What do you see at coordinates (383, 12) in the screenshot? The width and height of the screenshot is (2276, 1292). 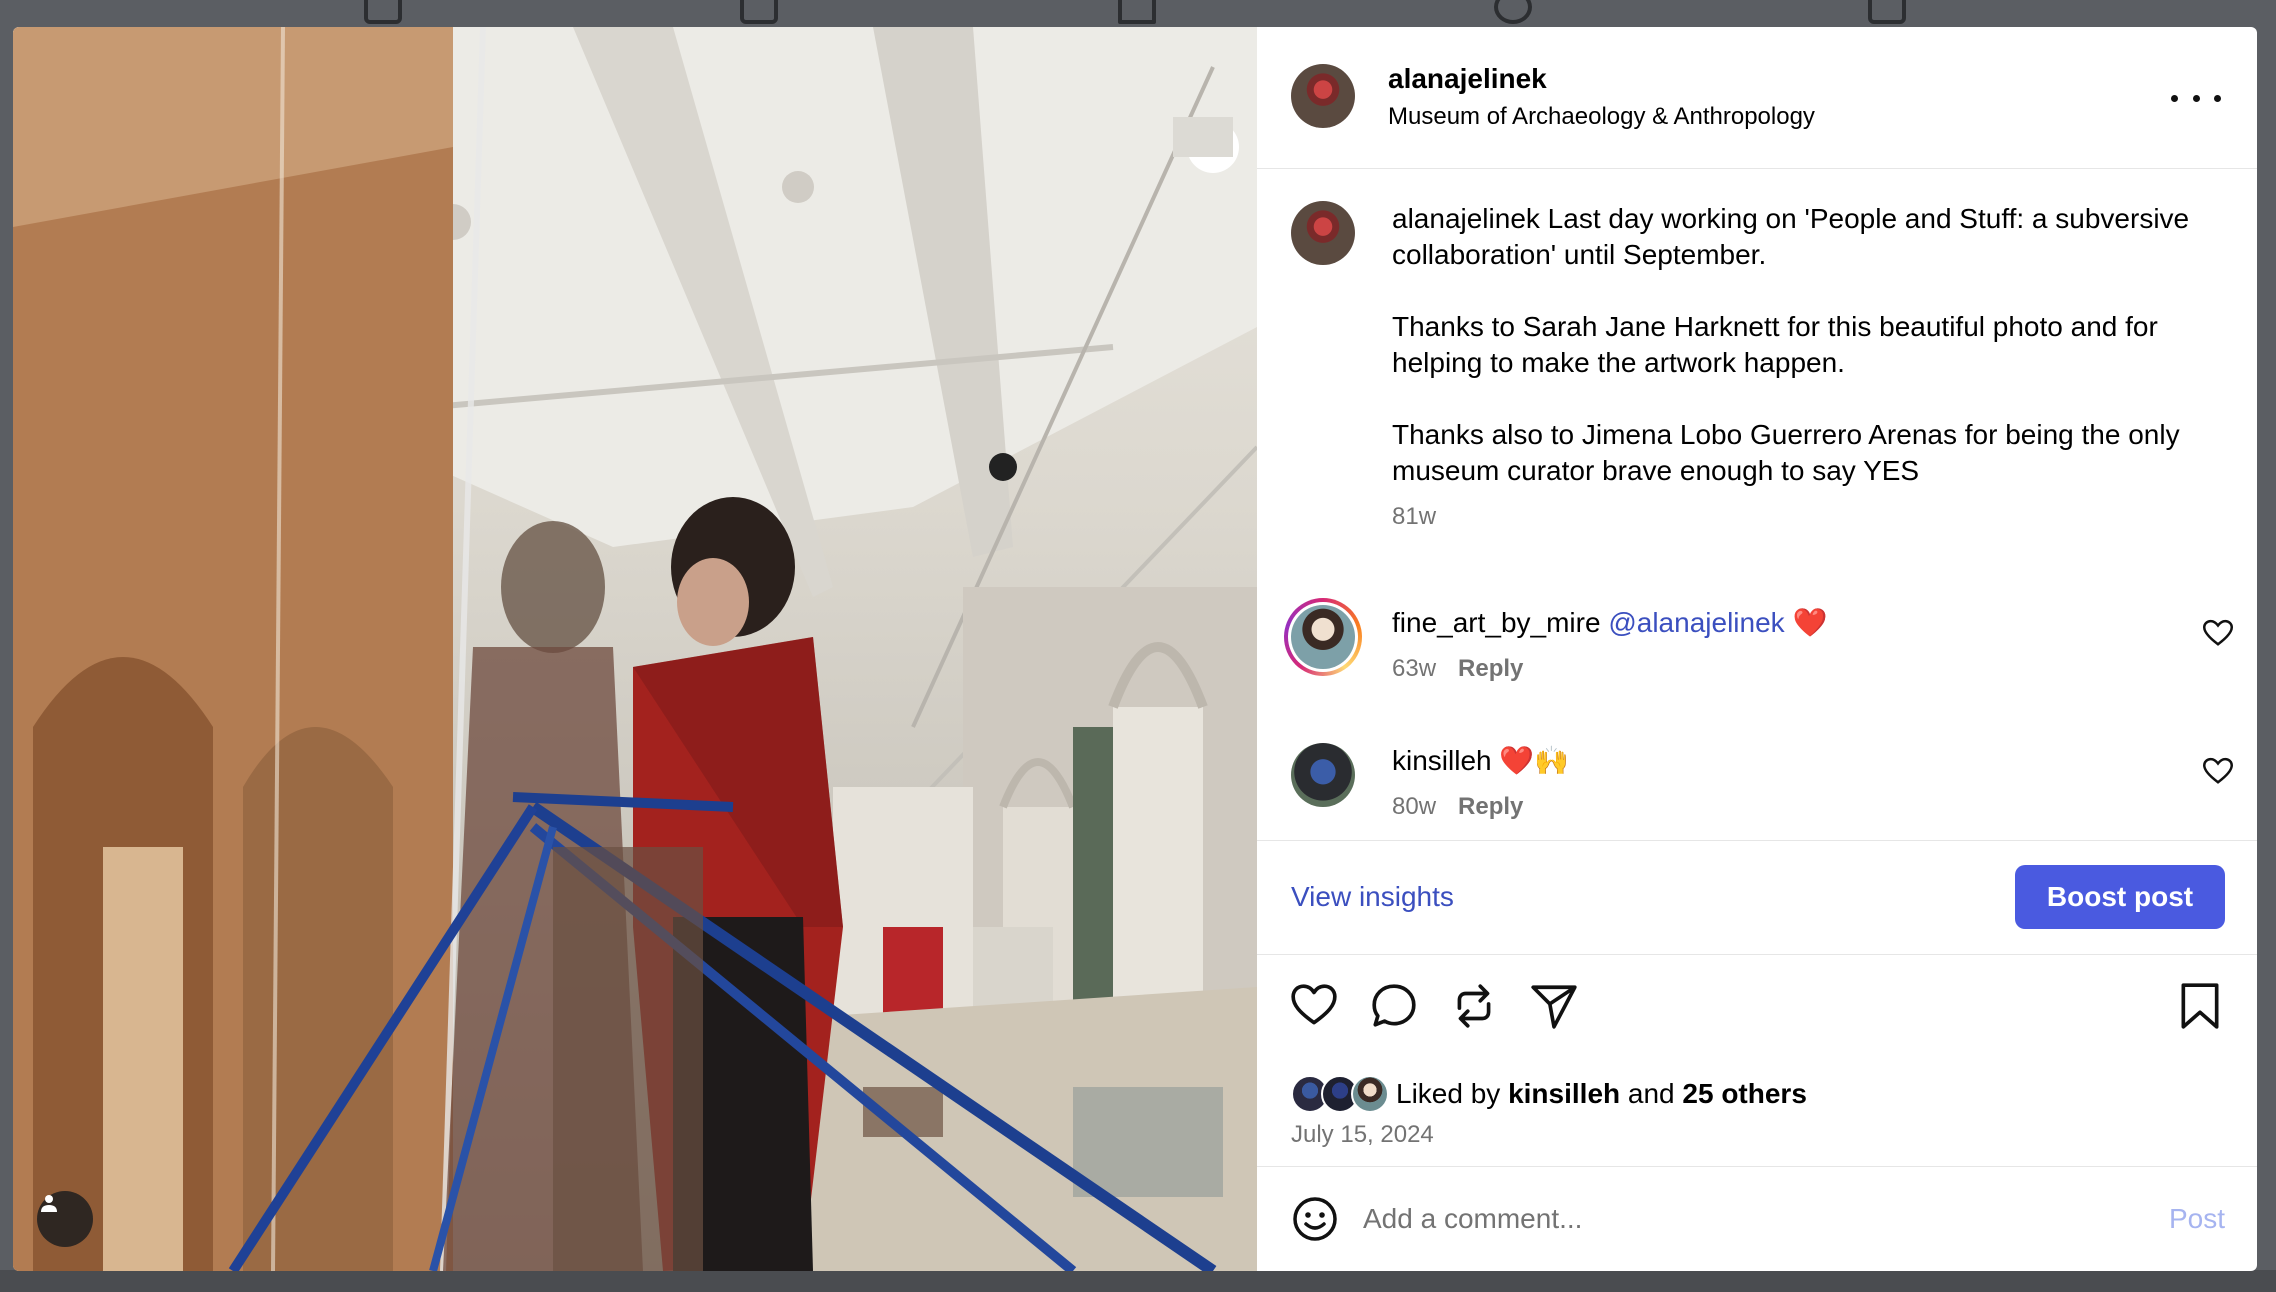 I see `grid-icon` at bounding box center [383, 12].